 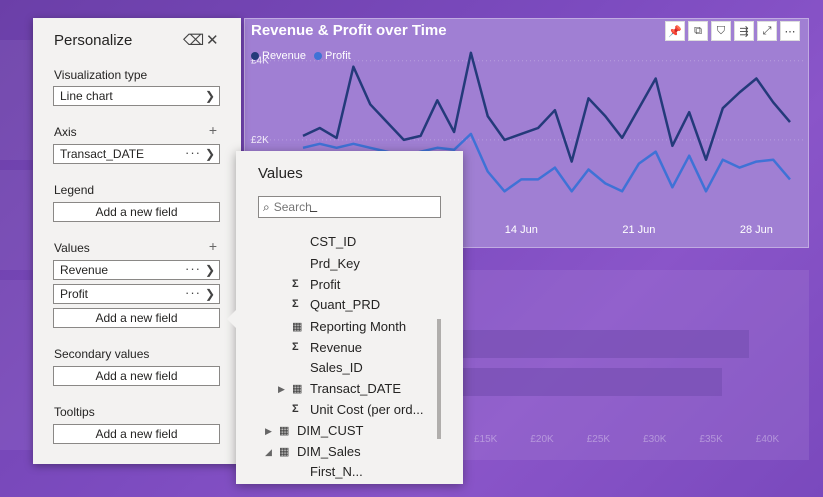 What do you see at coordinates (213, 246) in the screenshot?
I see `add-values-icon: +` at bounding box center [213, 246].